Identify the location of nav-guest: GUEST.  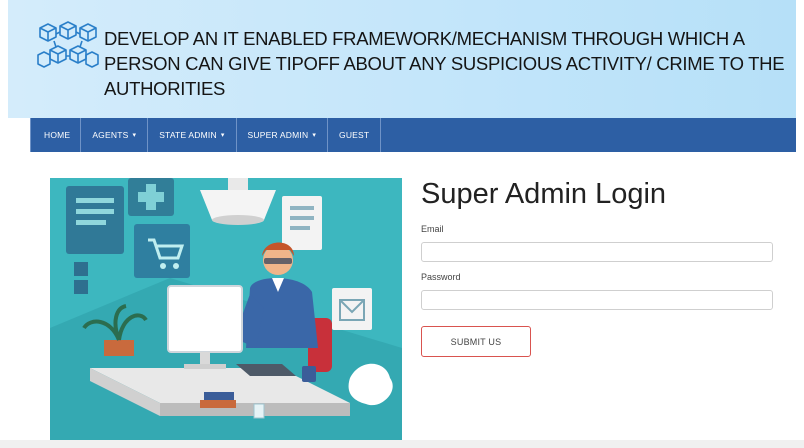
(355, 135).